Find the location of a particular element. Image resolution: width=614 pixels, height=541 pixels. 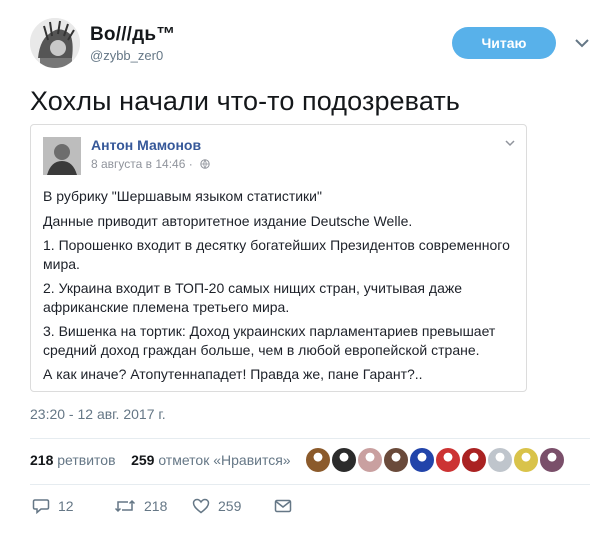

tweet-text: Хохлы начали что-то подозревать is located at coordinates (245, 101).